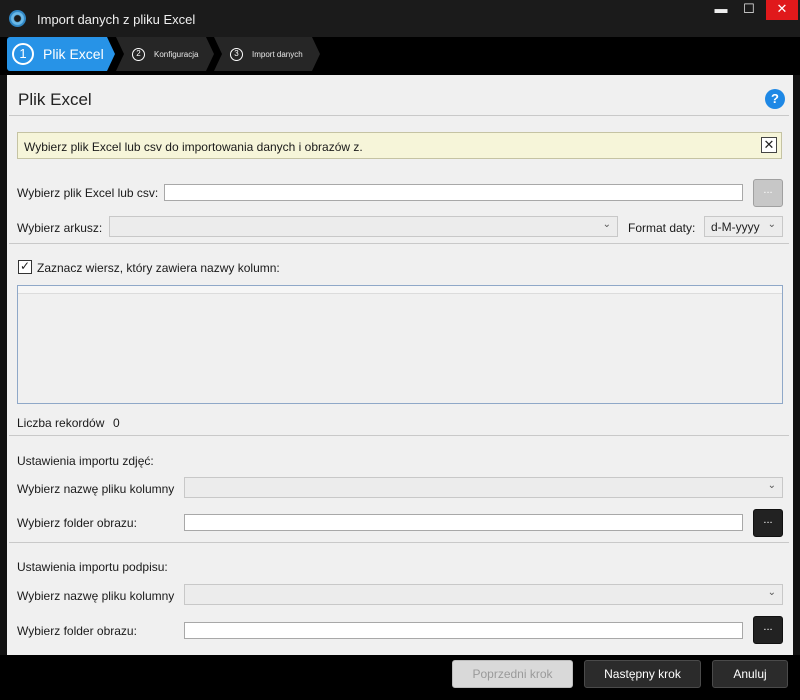 The width and height of the screenshot is (800, 700). I want to click on grid-header, so click(400, 290).